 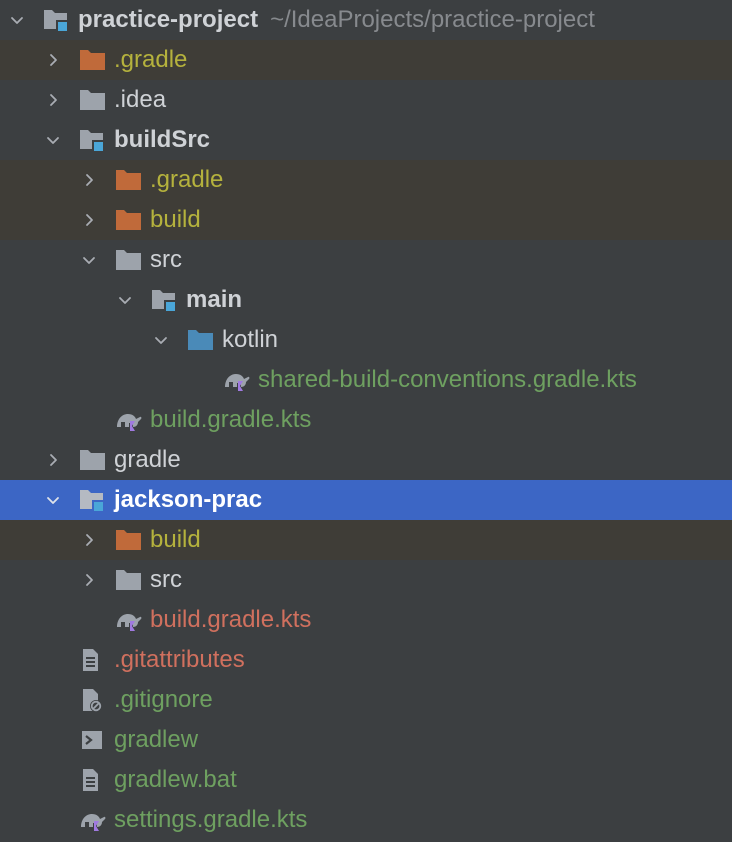 I want to click on tree-node-gradlew-bat: gradlew.bat, so click(x=366, y=780).